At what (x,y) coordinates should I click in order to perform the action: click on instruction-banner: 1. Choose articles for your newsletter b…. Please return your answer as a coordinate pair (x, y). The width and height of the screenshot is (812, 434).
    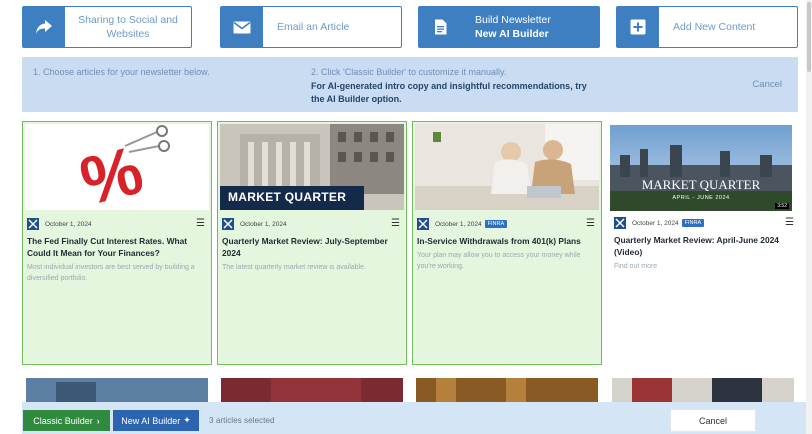
    Looking at the image, I should click on (410, 84).